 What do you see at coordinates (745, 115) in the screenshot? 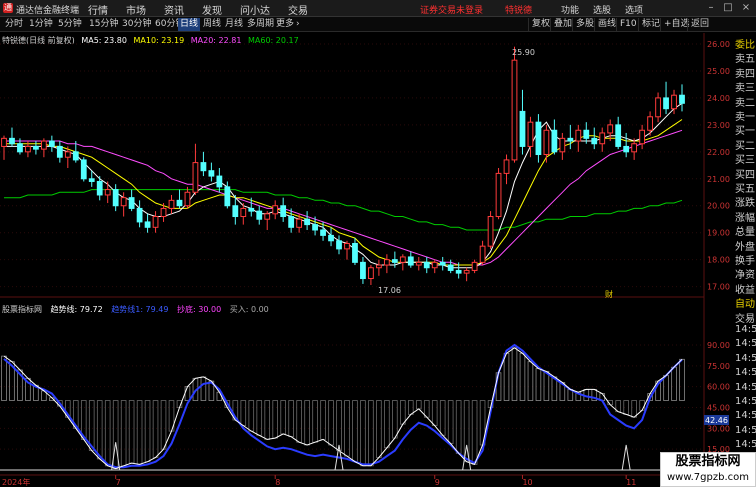
I see `side-panel-item: 卖一` at bounding box center [745, 115].